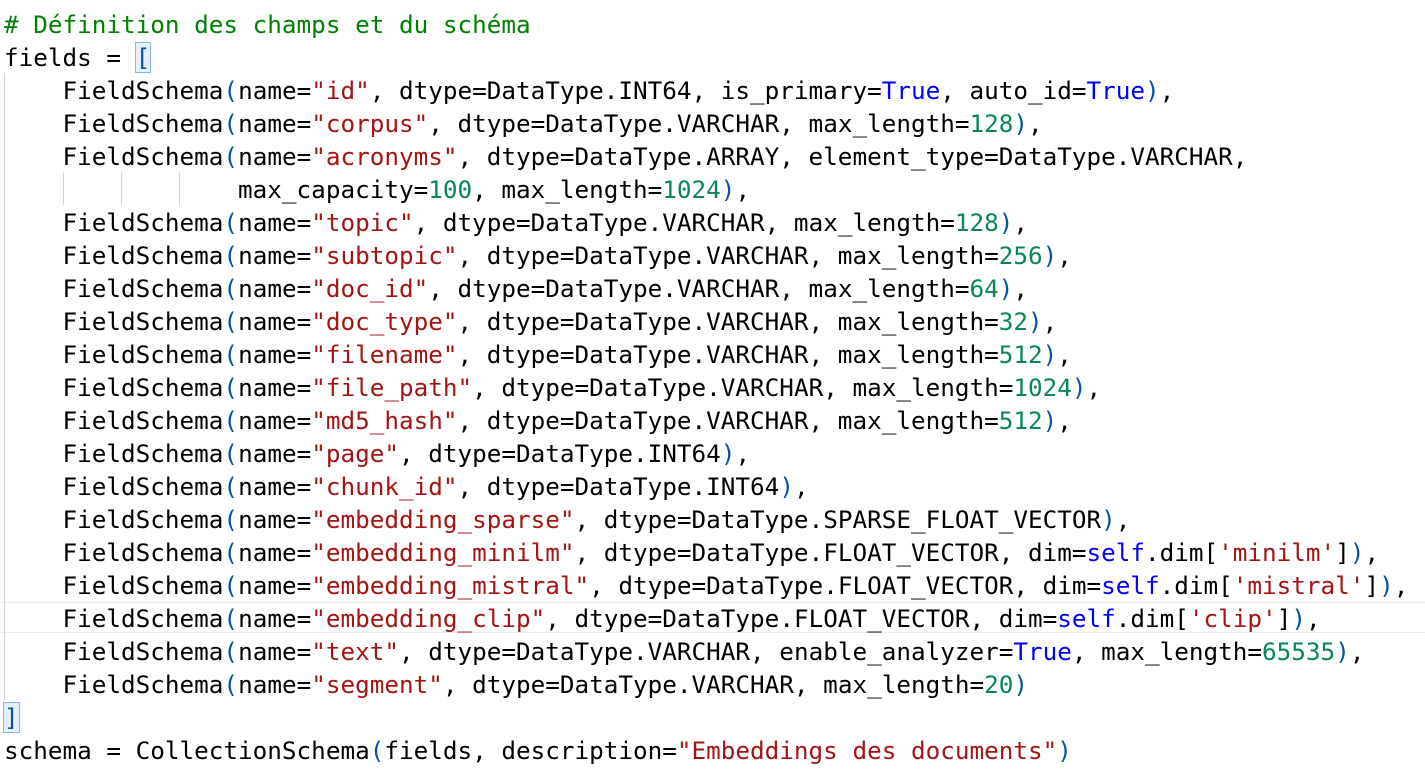 Image resolution: width=1425 pixels, height=772 pixels. Describe the element at coordinates (370, 288) in the screenshot. I see `code-token: "doc_id"` at that location.